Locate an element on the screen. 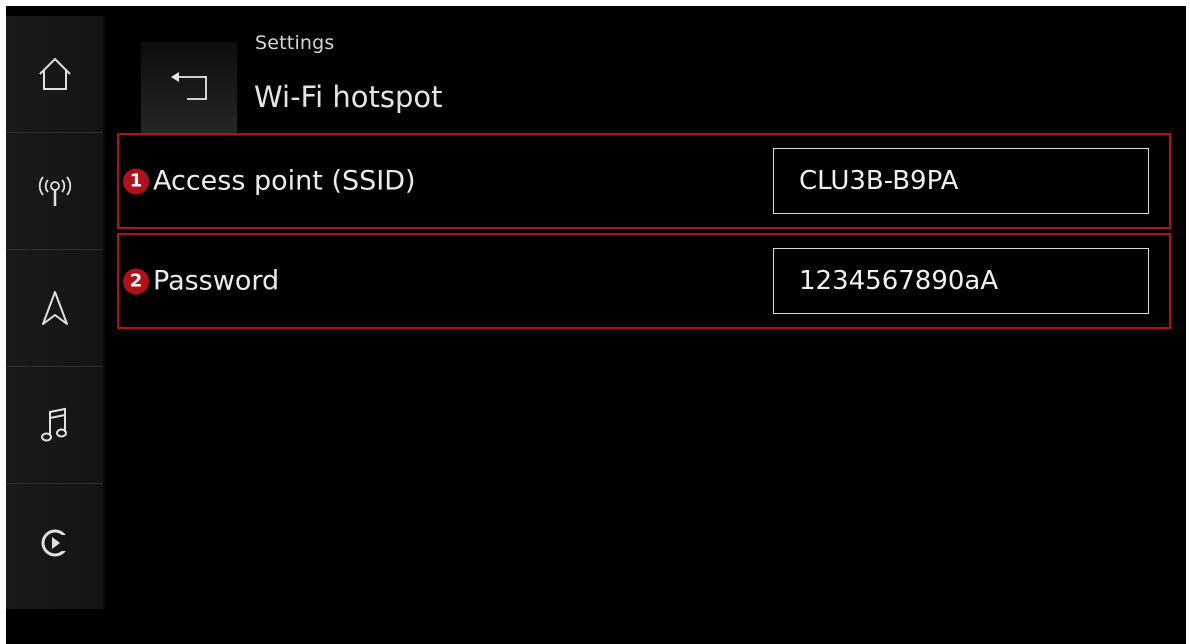 Image resolution: width=1190 pixels, height=644 pixels. breadcrumb: Settings is located at coordinates (295, 43).